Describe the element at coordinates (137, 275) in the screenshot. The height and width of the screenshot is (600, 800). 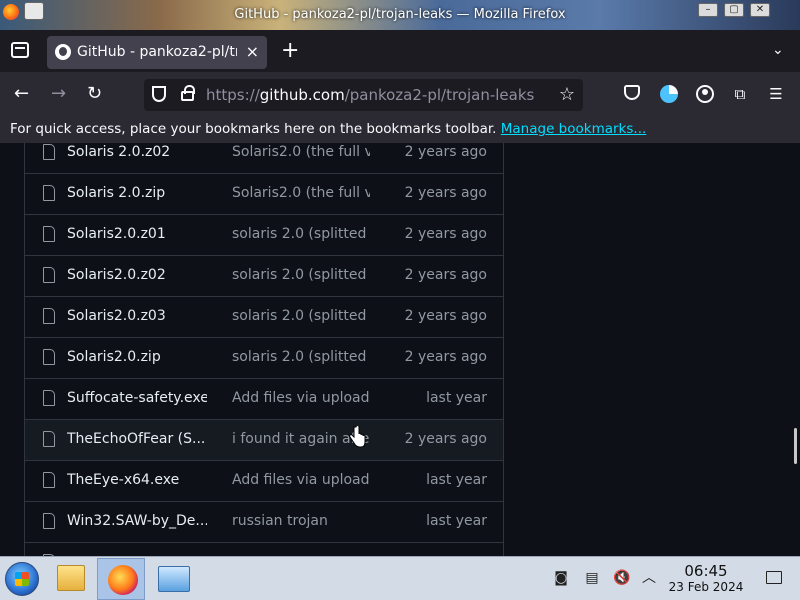
I see `file-name-link: Solaris2.0.z02` at that location.